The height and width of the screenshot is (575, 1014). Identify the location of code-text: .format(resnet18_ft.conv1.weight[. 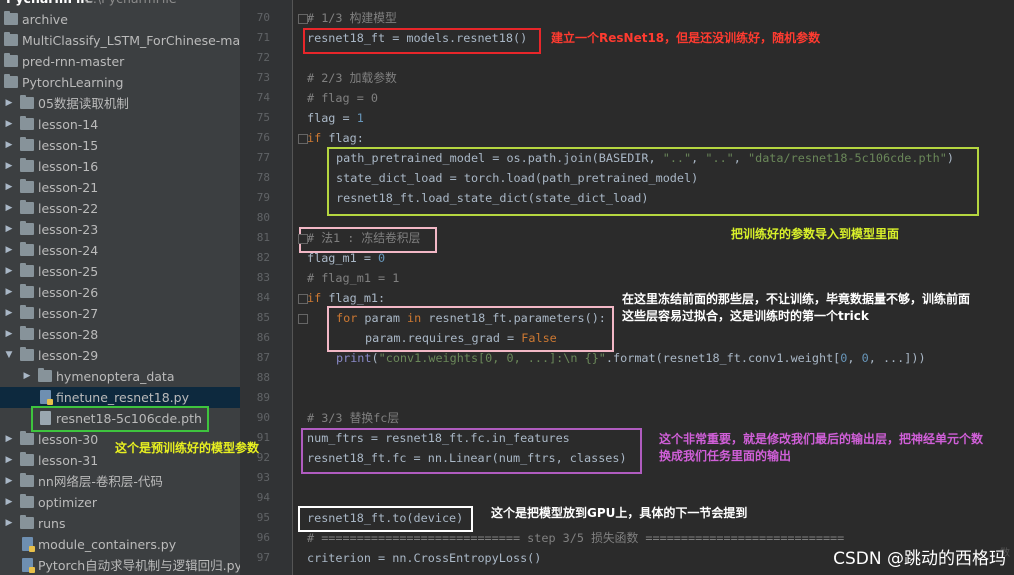
(723, 358).